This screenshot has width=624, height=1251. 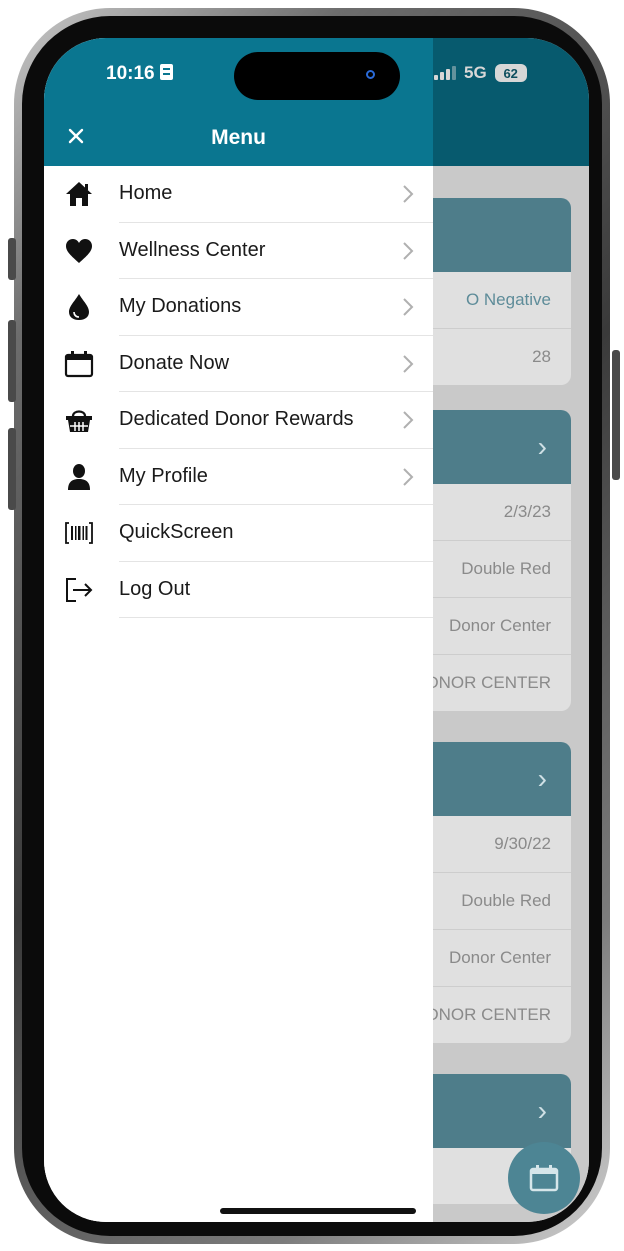 What do you see at coordinates (12, 361) in the screenshot?
I see `volume-up-button` at bounding box center [12, 361].